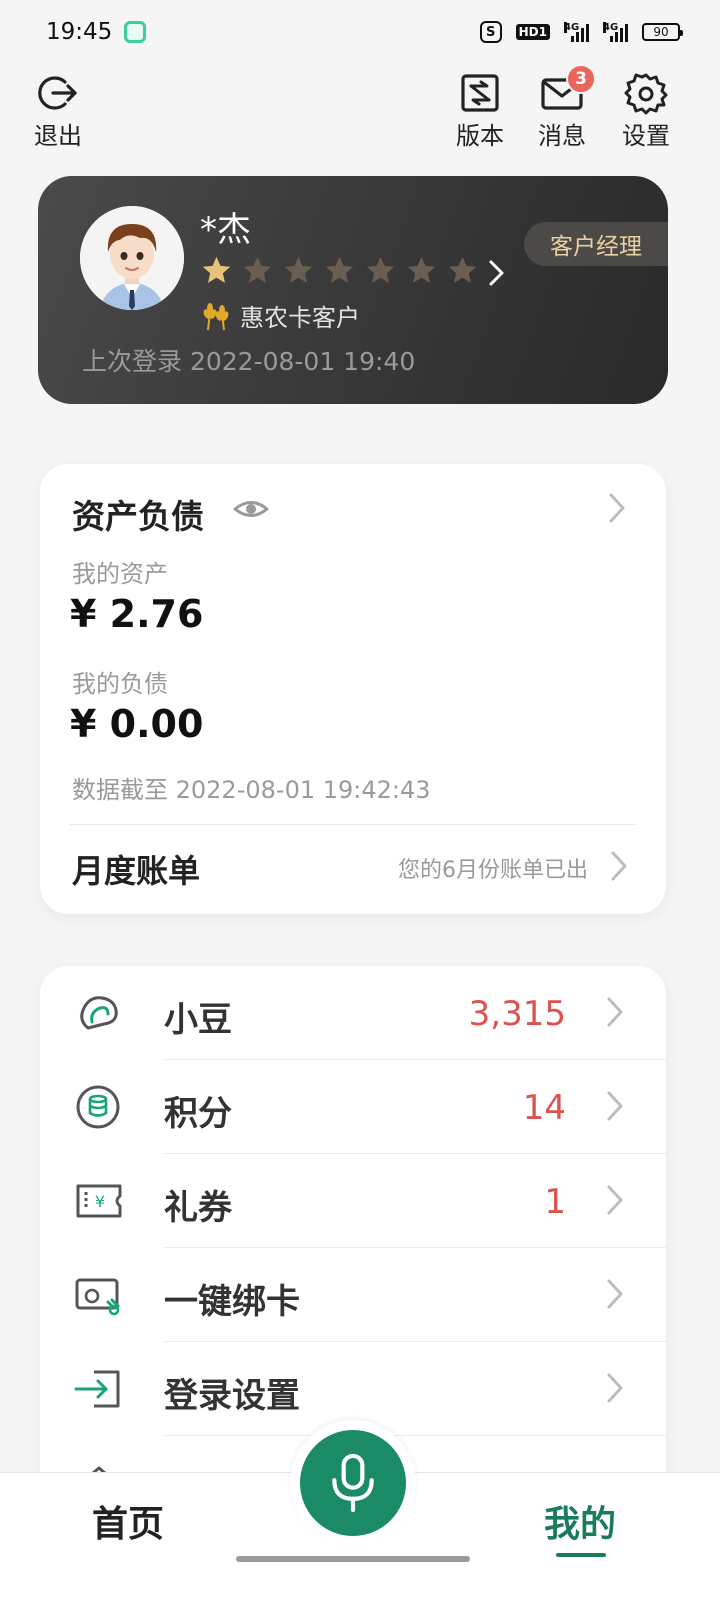 This screenshot has height=1600, width=720. I want to click on list-item-value: 14, so click(544, 1108).